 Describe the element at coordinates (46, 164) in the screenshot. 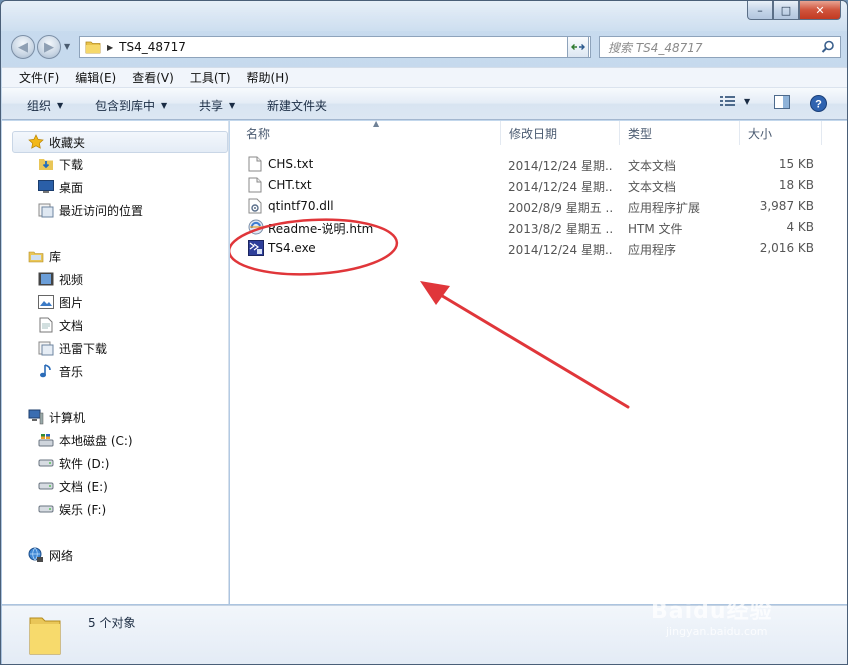

I see `downloads-folder-icon` at that location.